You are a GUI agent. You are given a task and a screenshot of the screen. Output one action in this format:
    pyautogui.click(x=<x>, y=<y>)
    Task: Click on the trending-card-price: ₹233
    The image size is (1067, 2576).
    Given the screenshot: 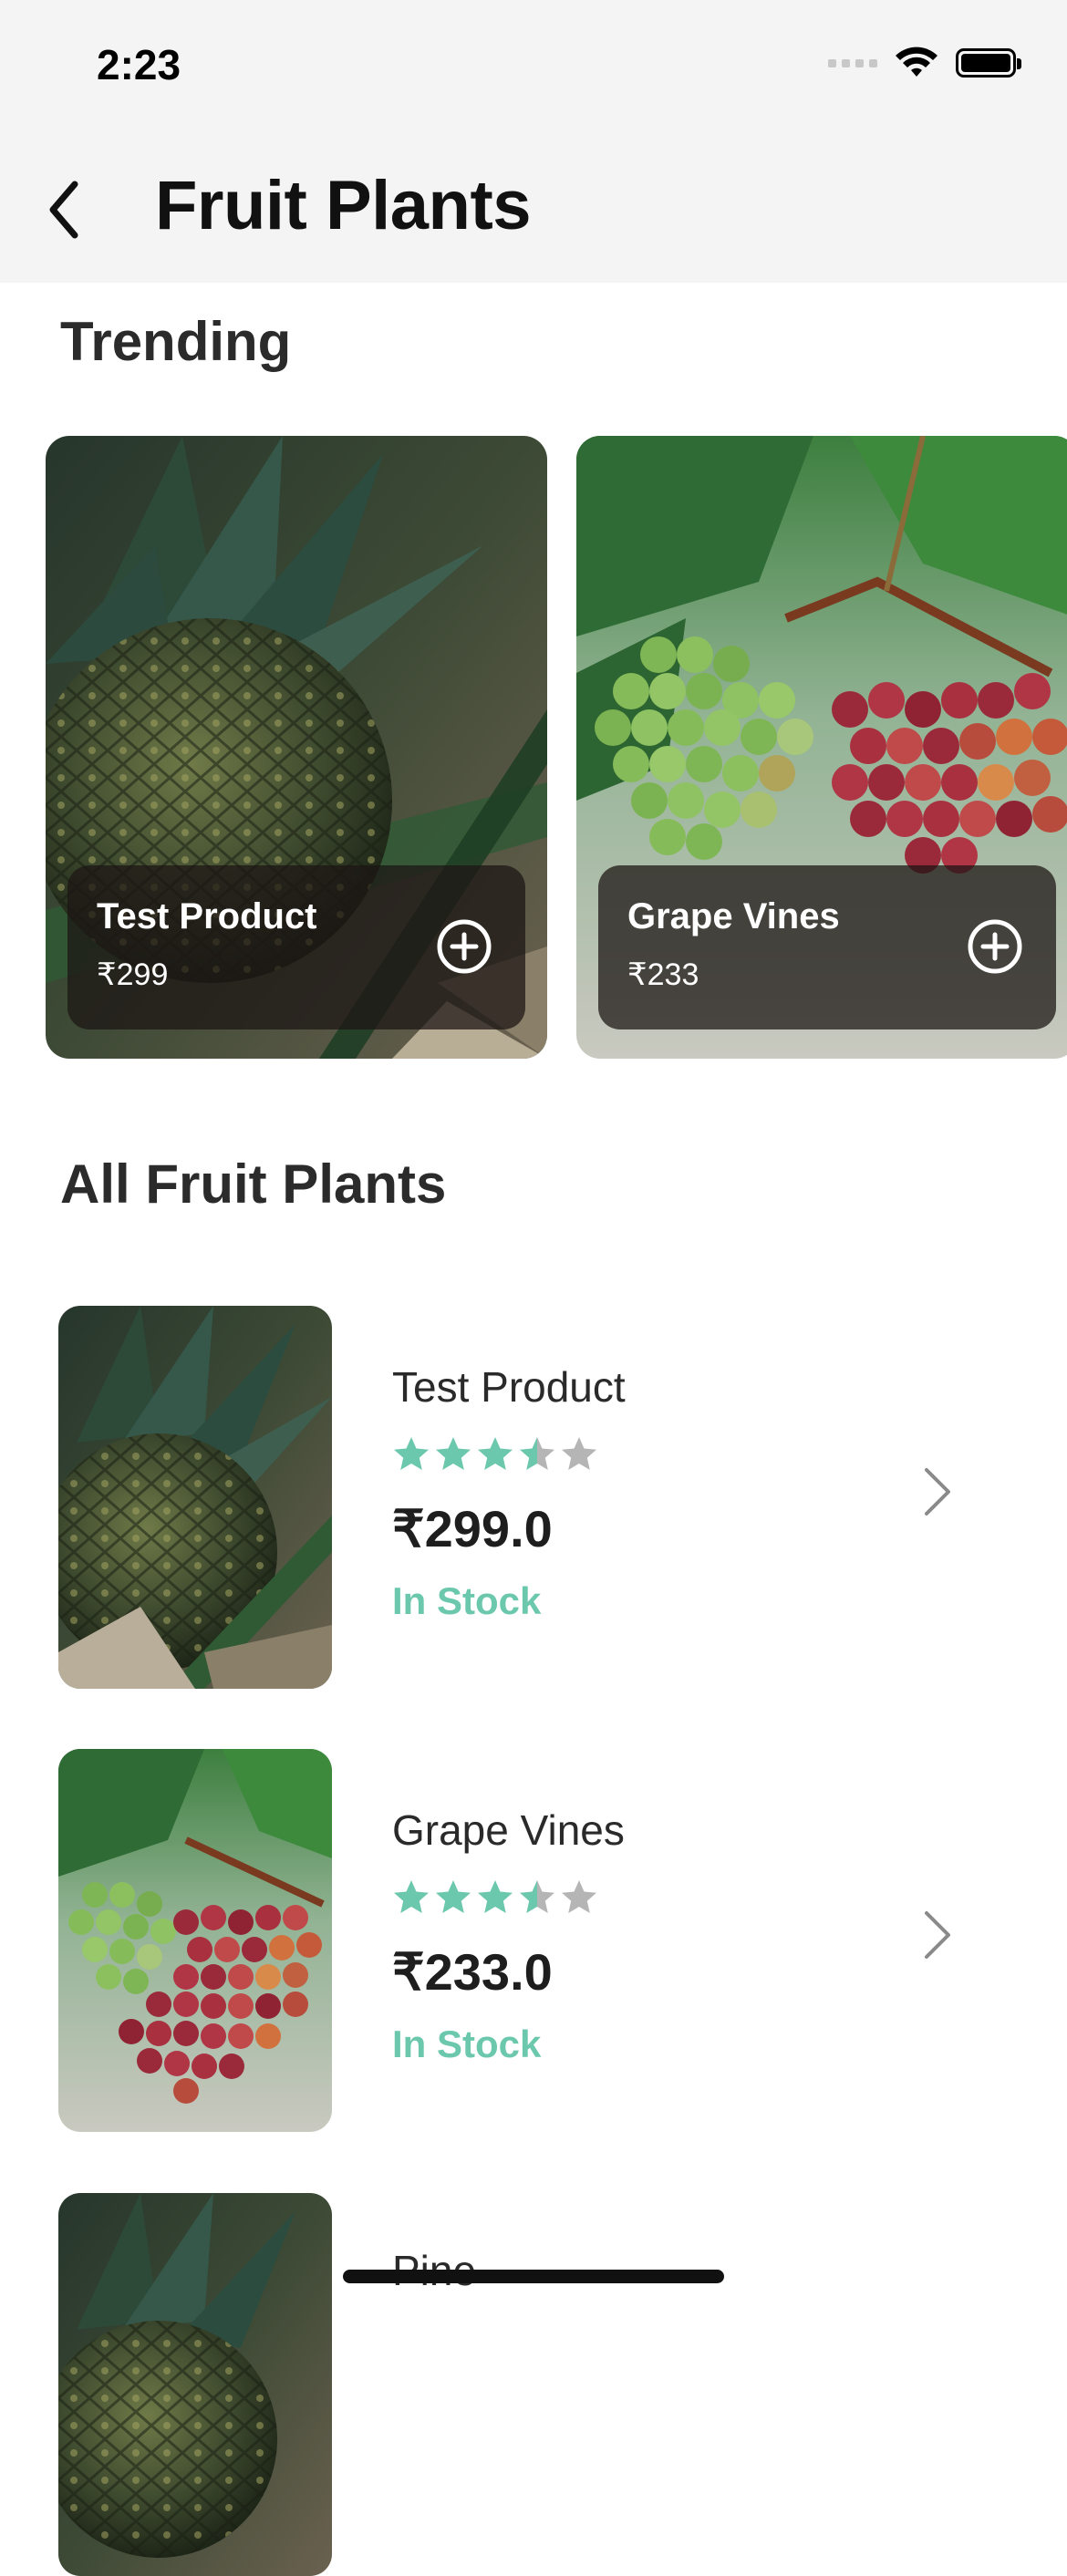 What is the action you would take?
    pyautogui.click(x=663, y=974)
    